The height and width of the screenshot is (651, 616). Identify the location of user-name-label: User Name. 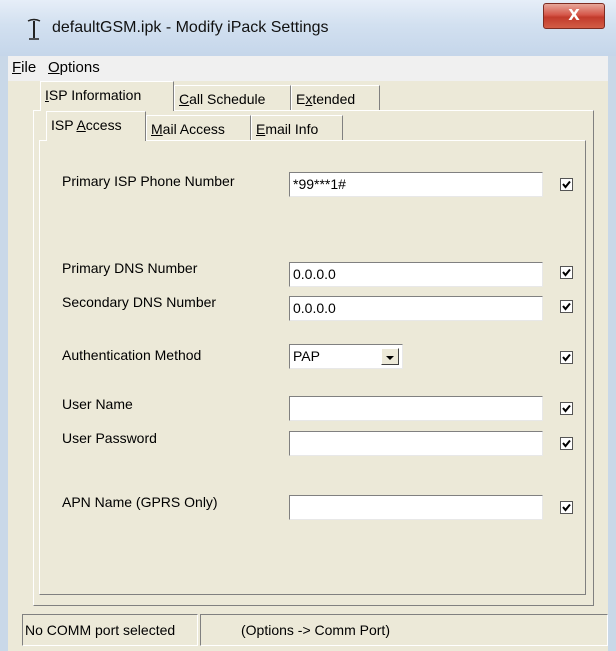
(97, 404).